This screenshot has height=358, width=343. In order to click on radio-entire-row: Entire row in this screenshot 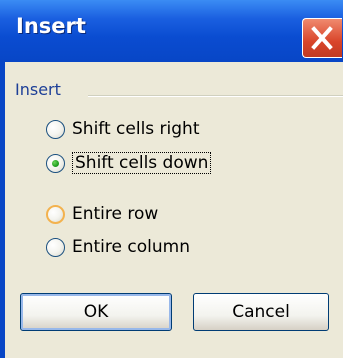, I will do `click(102, 214)`.